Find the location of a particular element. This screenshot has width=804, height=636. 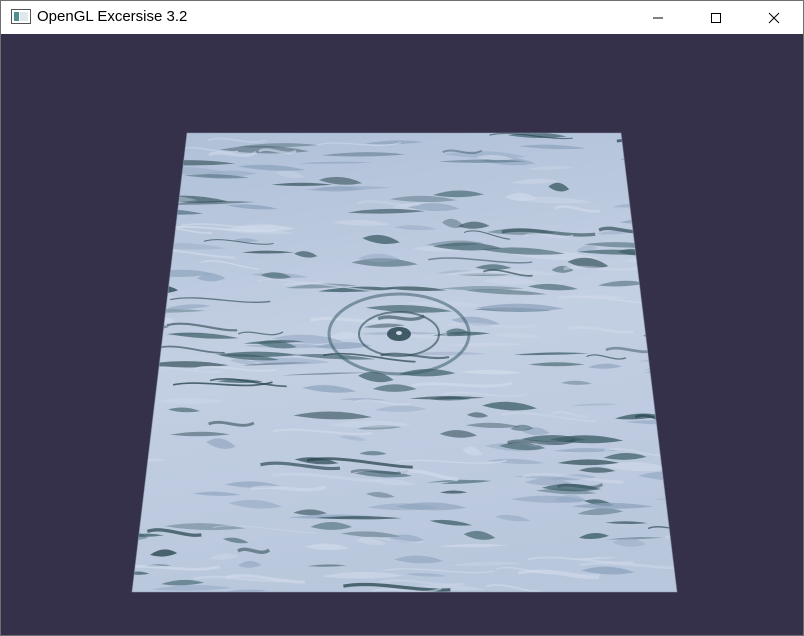

window-app-icon is located at coordinates (21, 16).